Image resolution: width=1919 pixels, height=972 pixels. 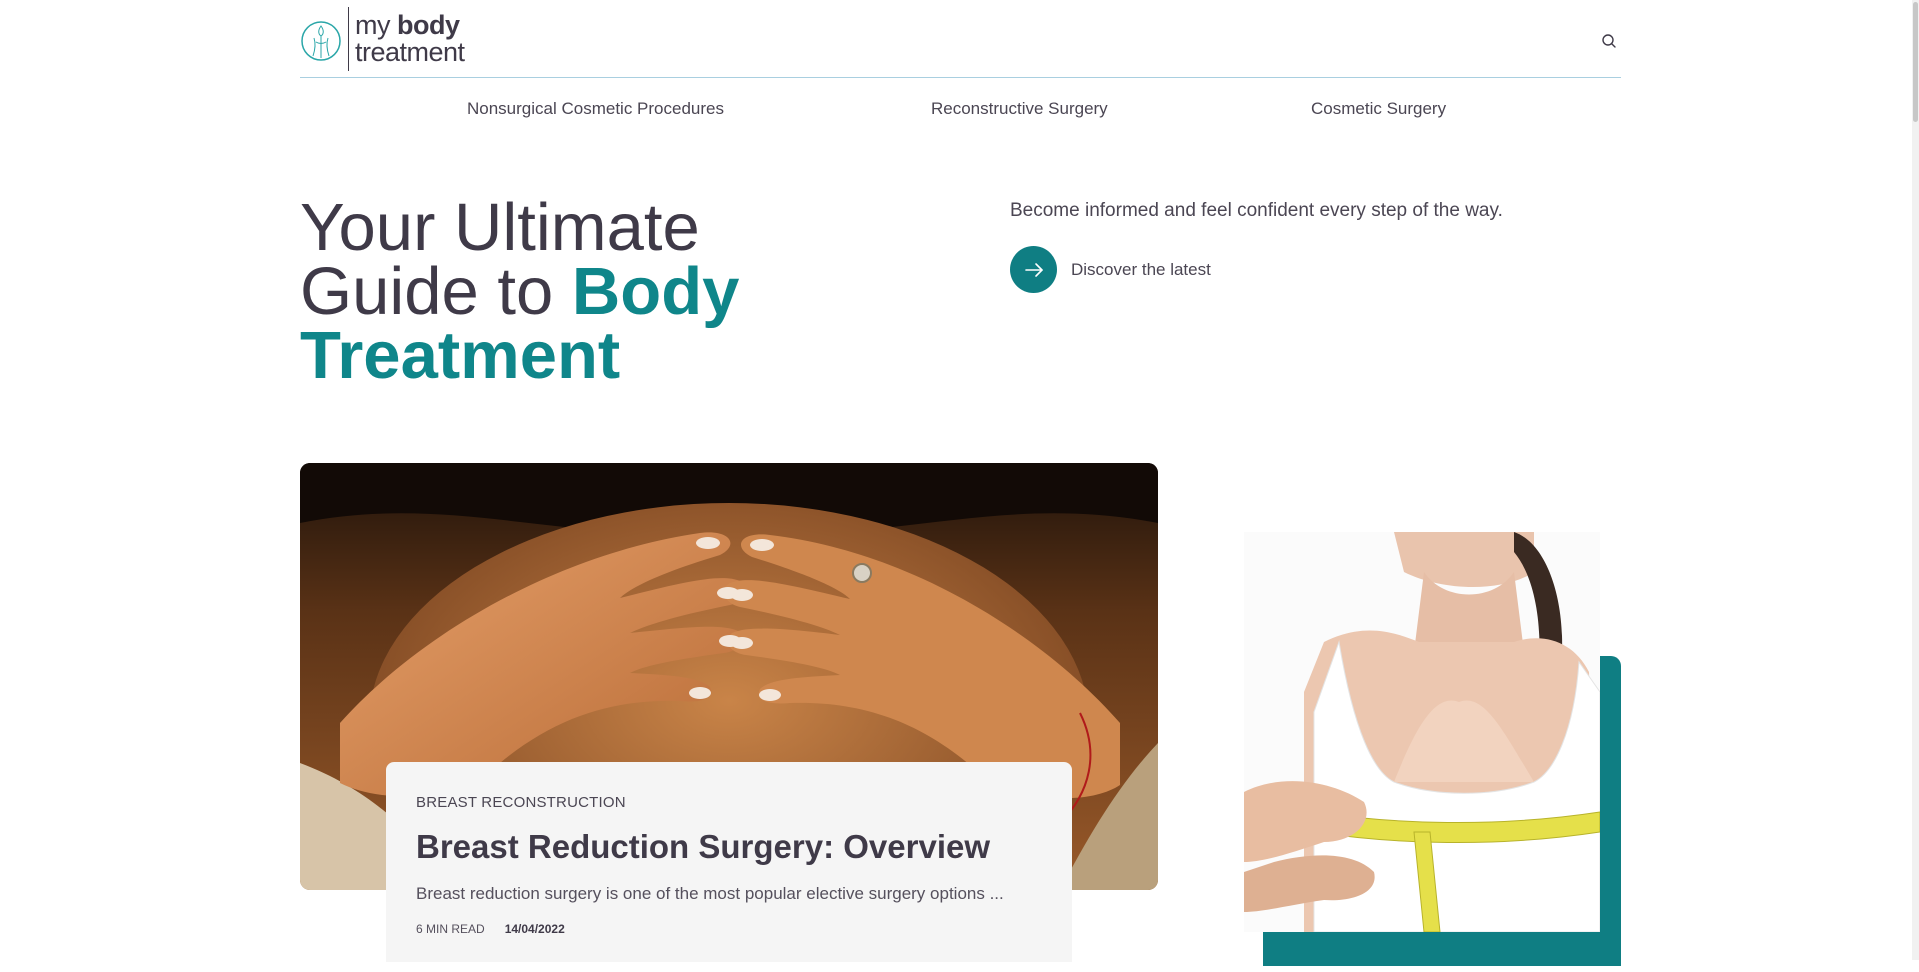 I want to click on discover-button, so click(x=1033, y=269).